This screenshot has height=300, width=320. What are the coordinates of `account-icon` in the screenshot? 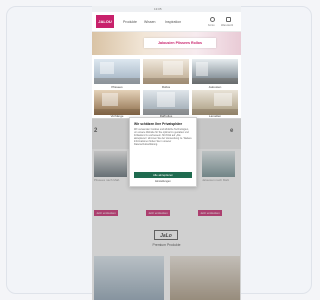 It's located at (212, 19).